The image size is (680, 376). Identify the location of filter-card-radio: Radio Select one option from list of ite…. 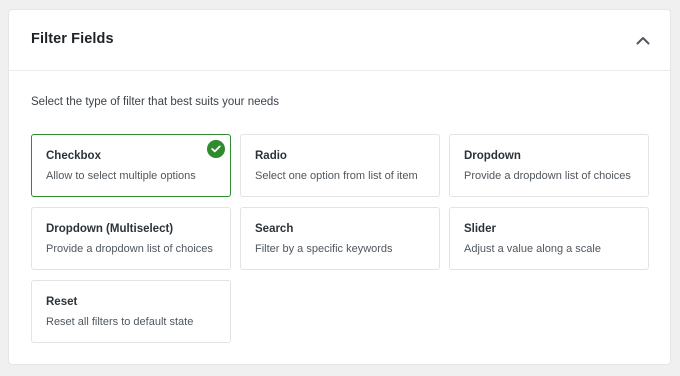
(340, 165).